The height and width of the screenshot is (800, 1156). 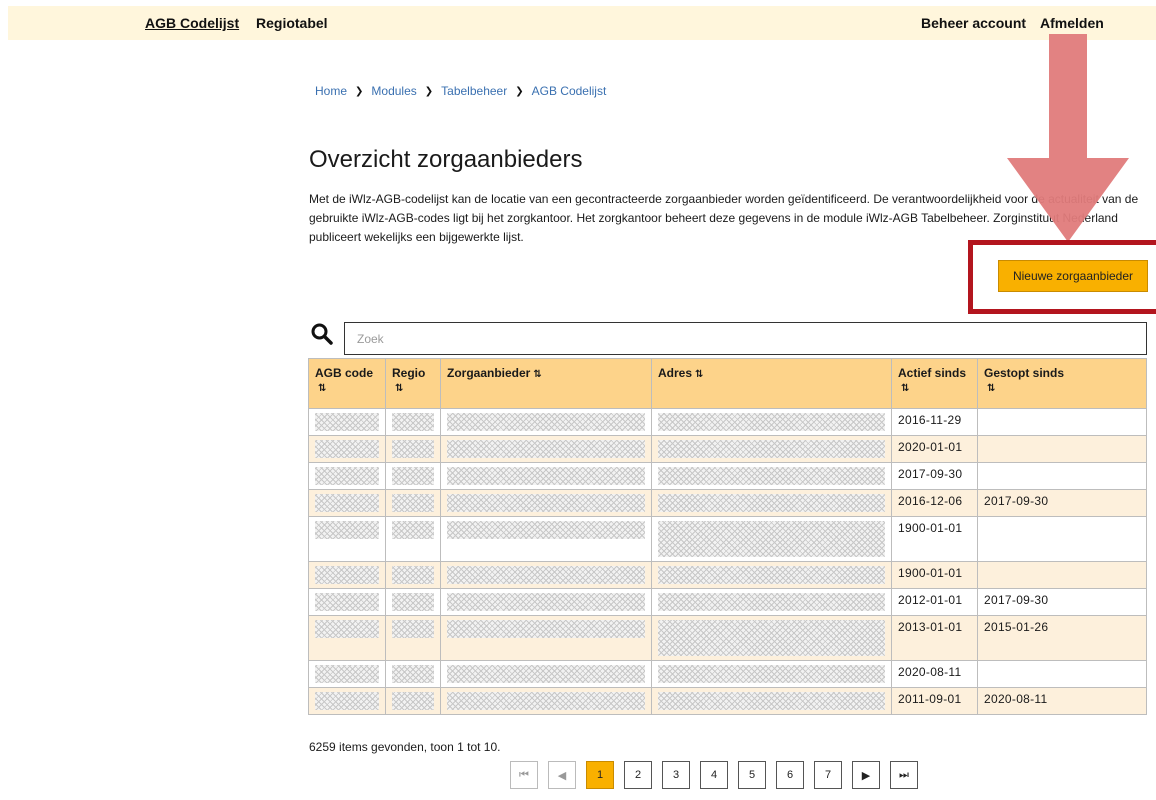 What do you see at coordinates (934, 449) in the screenshot?
I see `actief-sinds-cell: 2020-01-01` at bounding box center [934, 449].